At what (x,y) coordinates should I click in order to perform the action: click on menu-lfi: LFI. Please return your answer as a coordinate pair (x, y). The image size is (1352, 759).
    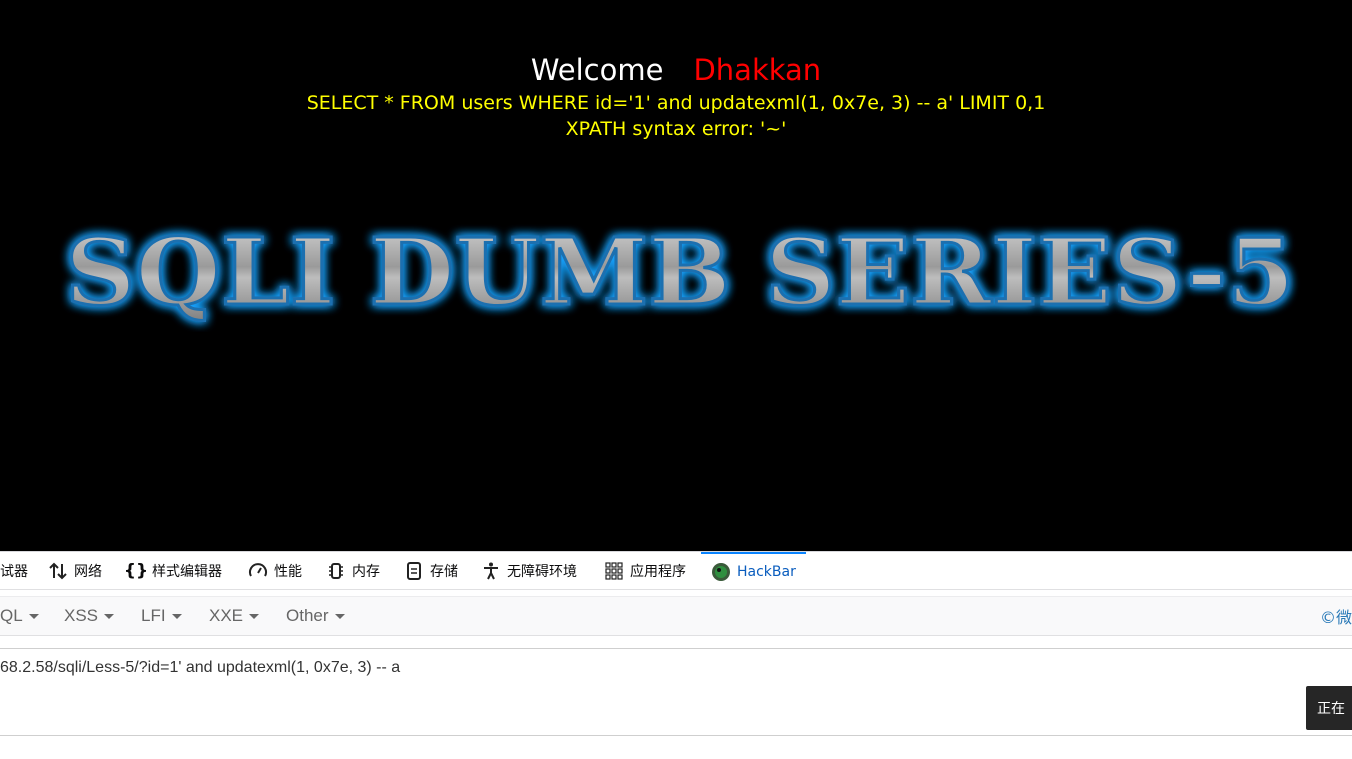
    Looking at the image, I should click on (161, 616).